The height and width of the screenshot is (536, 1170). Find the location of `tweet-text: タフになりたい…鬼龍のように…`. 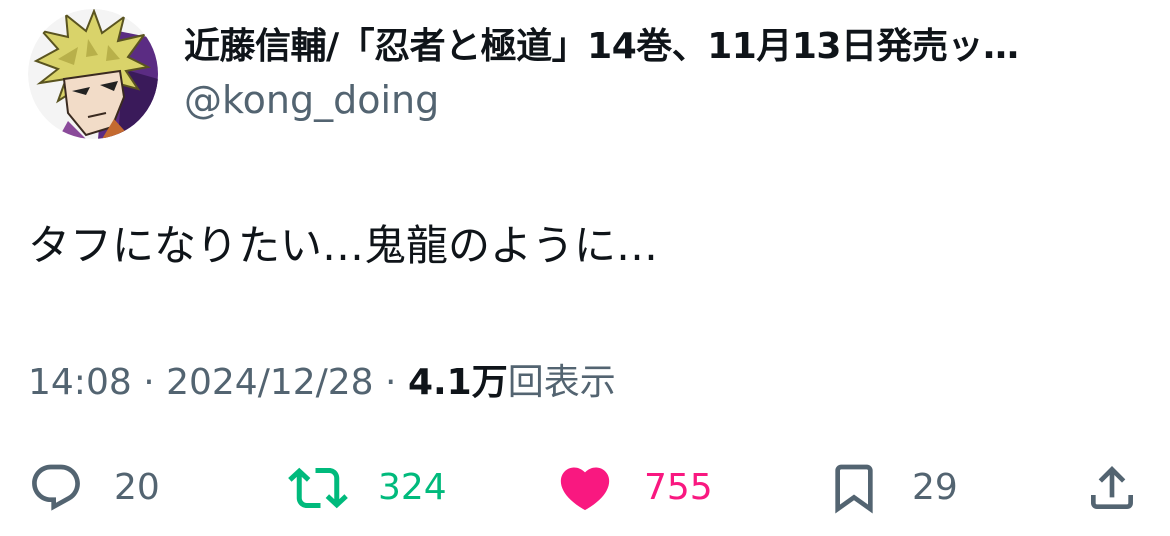

tweet-text: タフになりたい…鬼龍のように… is located at coordinates (343, 245).